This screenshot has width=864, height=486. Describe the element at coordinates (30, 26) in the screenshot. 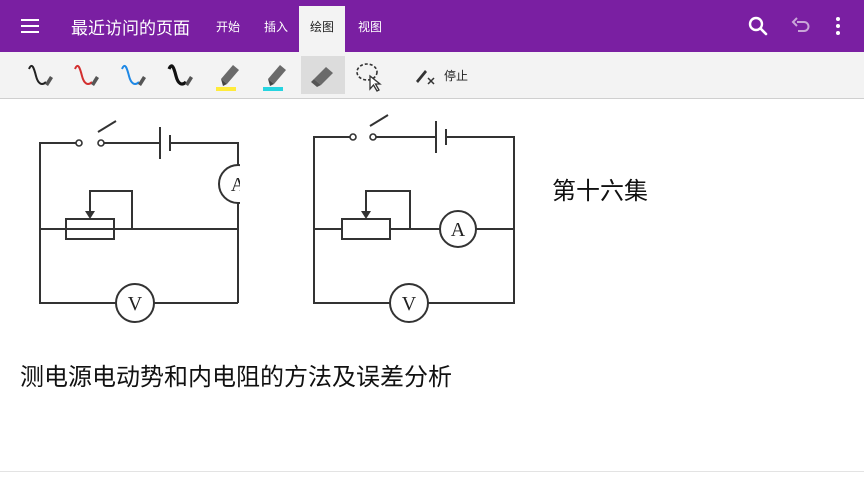

I see `hamburger-menu-icon` at that location.